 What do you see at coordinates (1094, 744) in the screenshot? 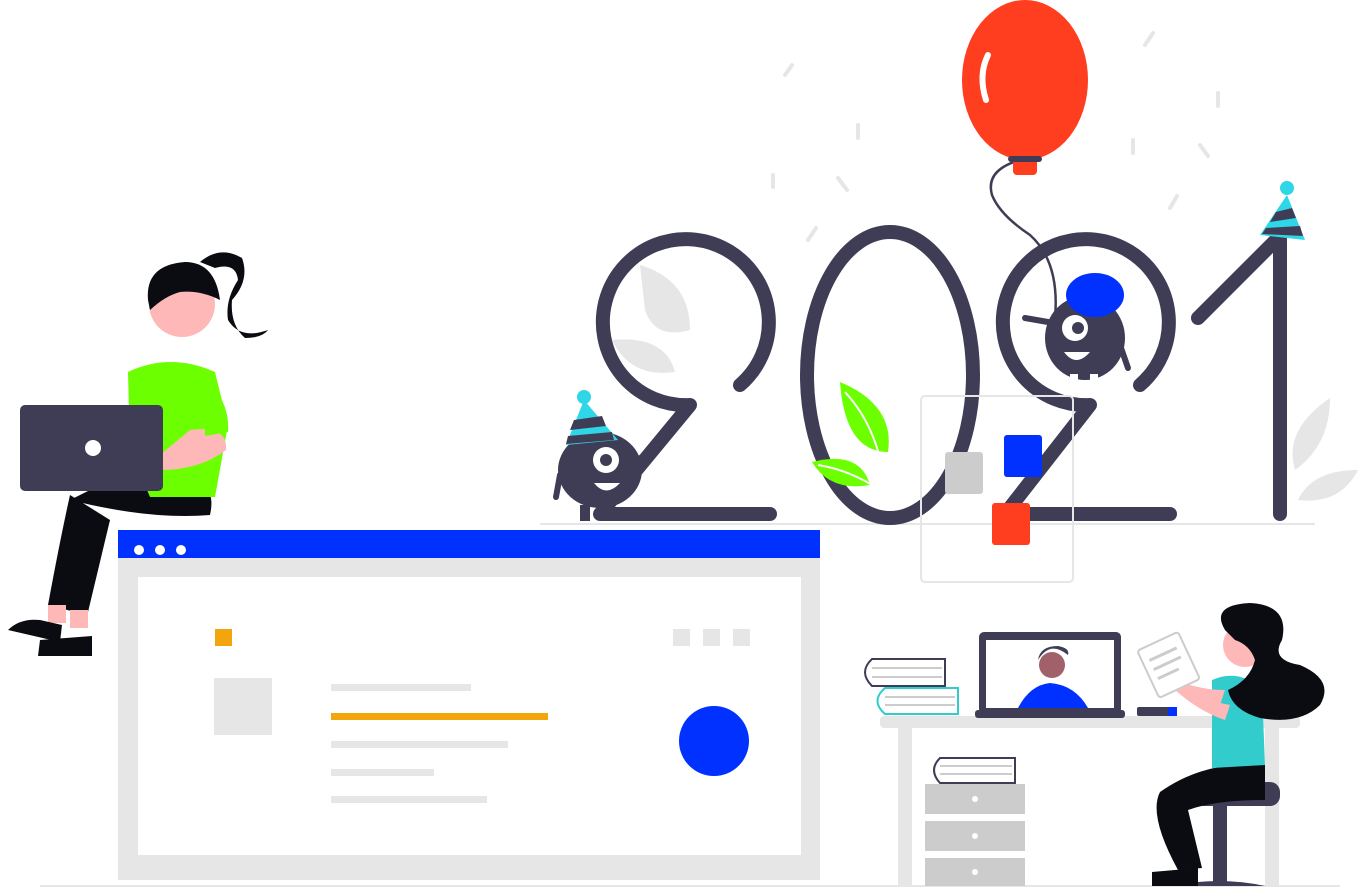
I see `desk-scene` at bounding box center [1094, 744].